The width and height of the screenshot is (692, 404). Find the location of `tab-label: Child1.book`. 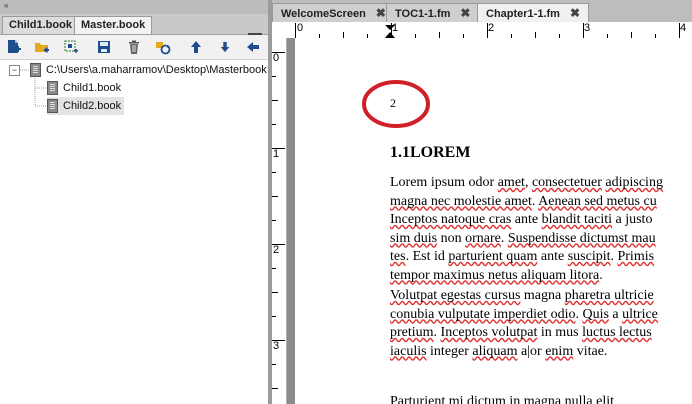

tab-label: Child1.book is located at coordinates (40, 25).